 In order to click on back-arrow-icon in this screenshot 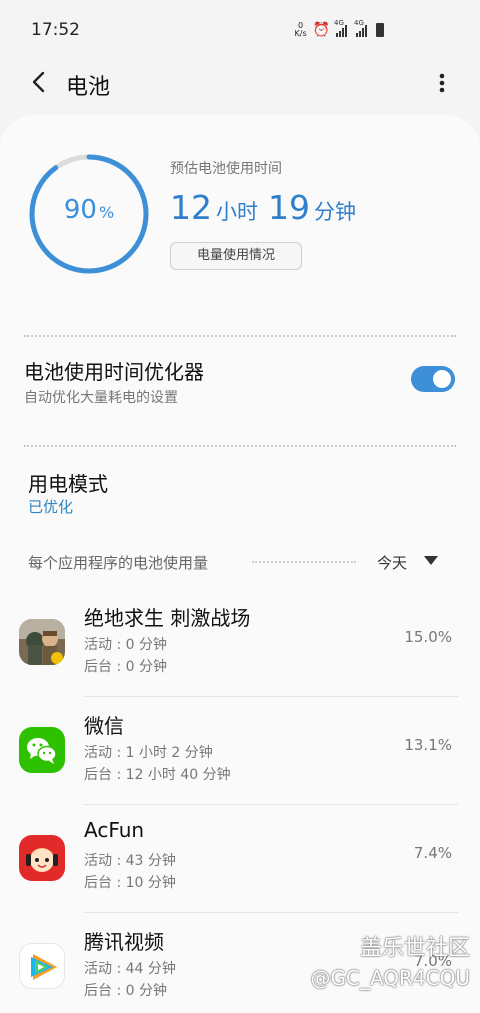, I will do `click(40, 82)`.